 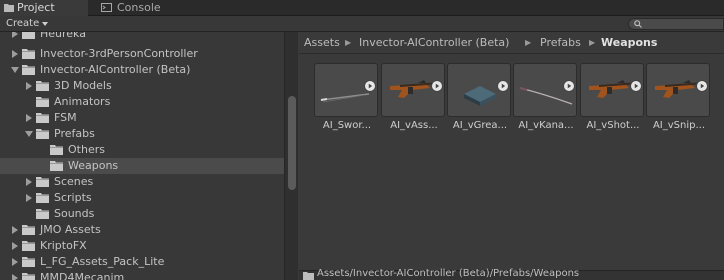 I want to click on create-button: Create, so click(x=28, y=24).